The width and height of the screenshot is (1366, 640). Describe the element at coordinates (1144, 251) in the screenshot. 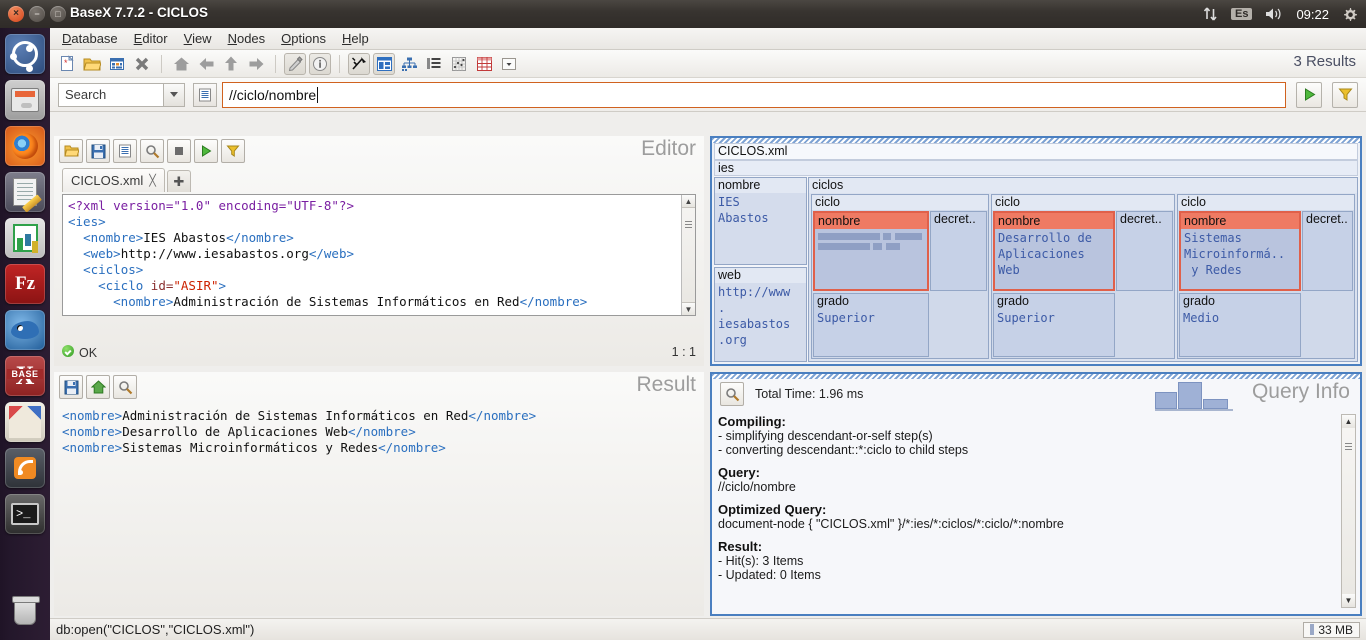

I see `map-node-ciclo-2-decreto: decret..` at that location.